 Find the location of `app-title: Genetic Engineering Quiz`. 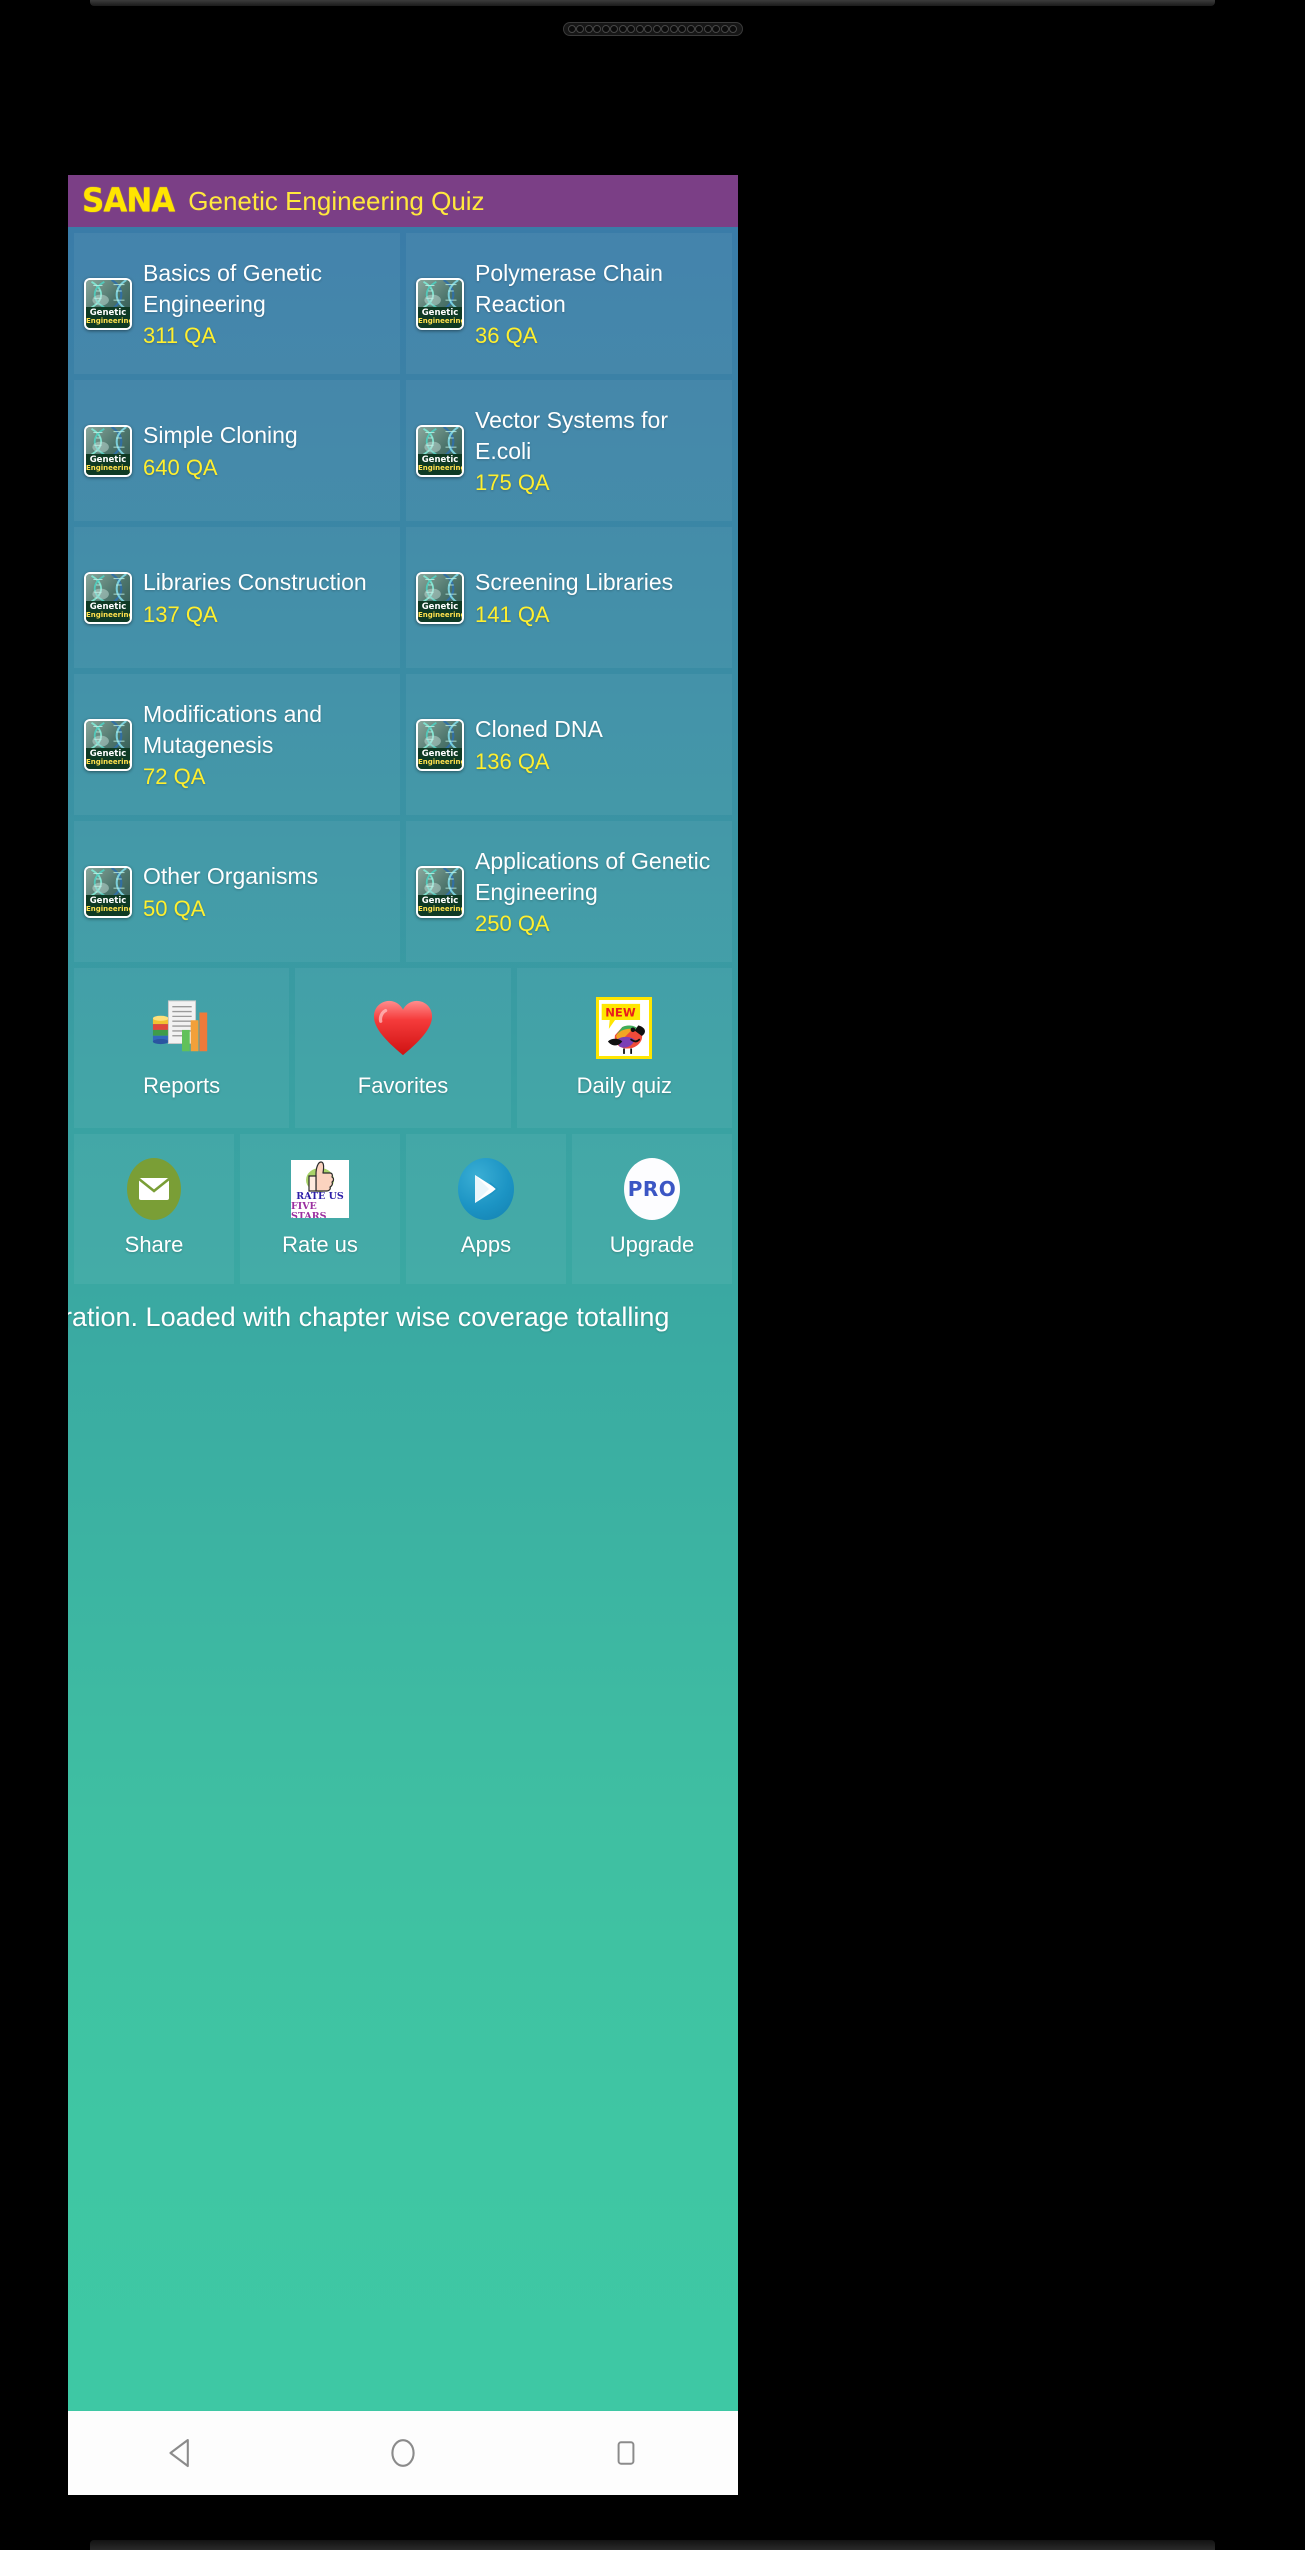

app-title: Genetic Engineering Quiz is located at coordinates (336, 200).